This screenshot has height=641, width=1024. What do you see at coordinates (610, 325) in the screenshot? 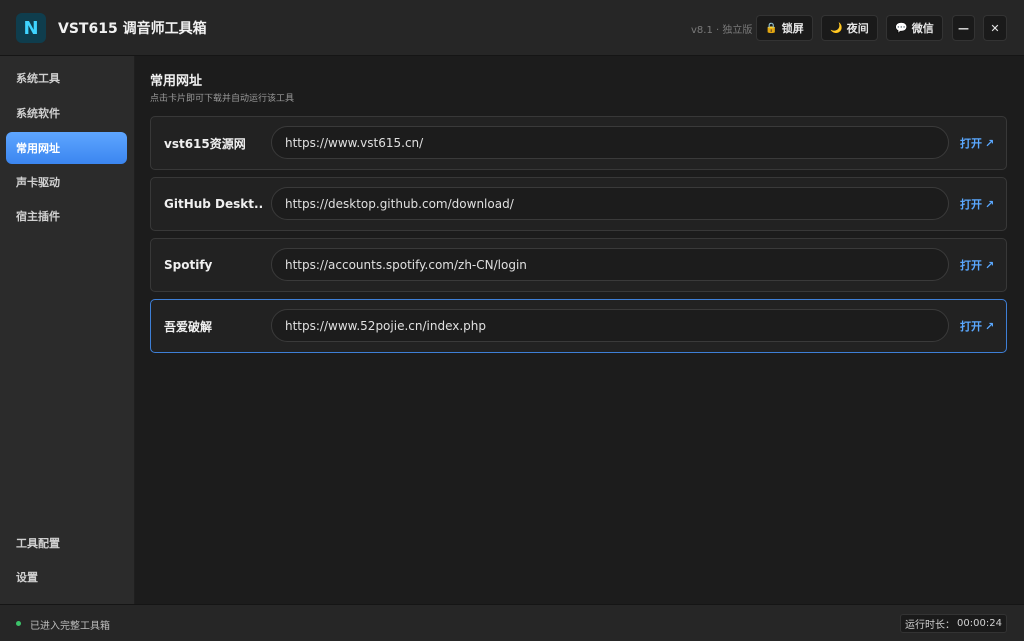
I see `url-card-address: https://www.52pojie.cn/index.php` at bounding box center [610, 325].